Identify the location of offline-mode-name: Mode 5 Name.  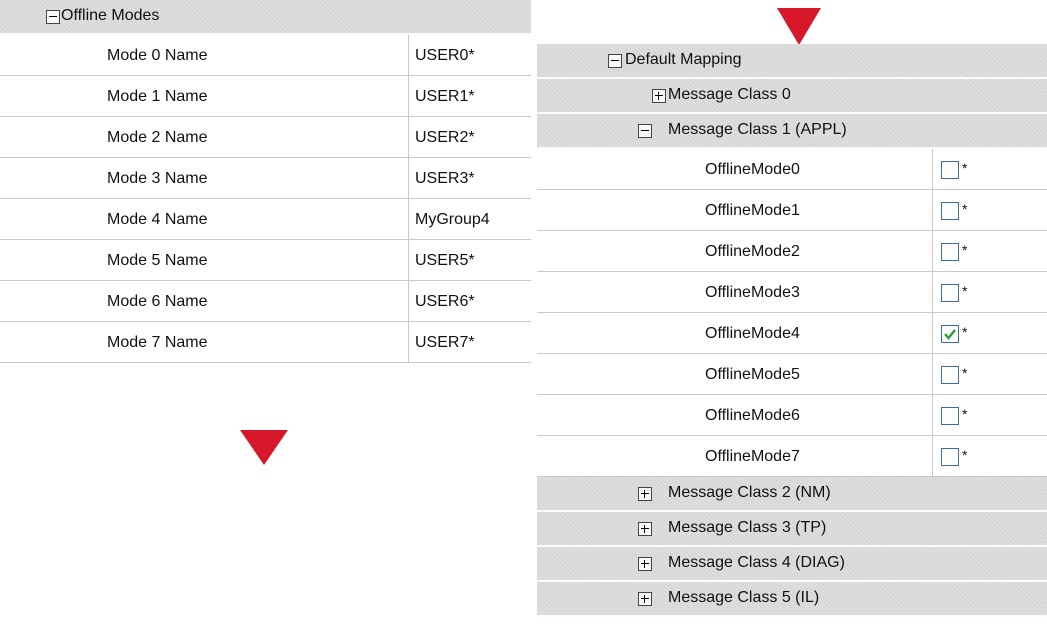
(157, 260).